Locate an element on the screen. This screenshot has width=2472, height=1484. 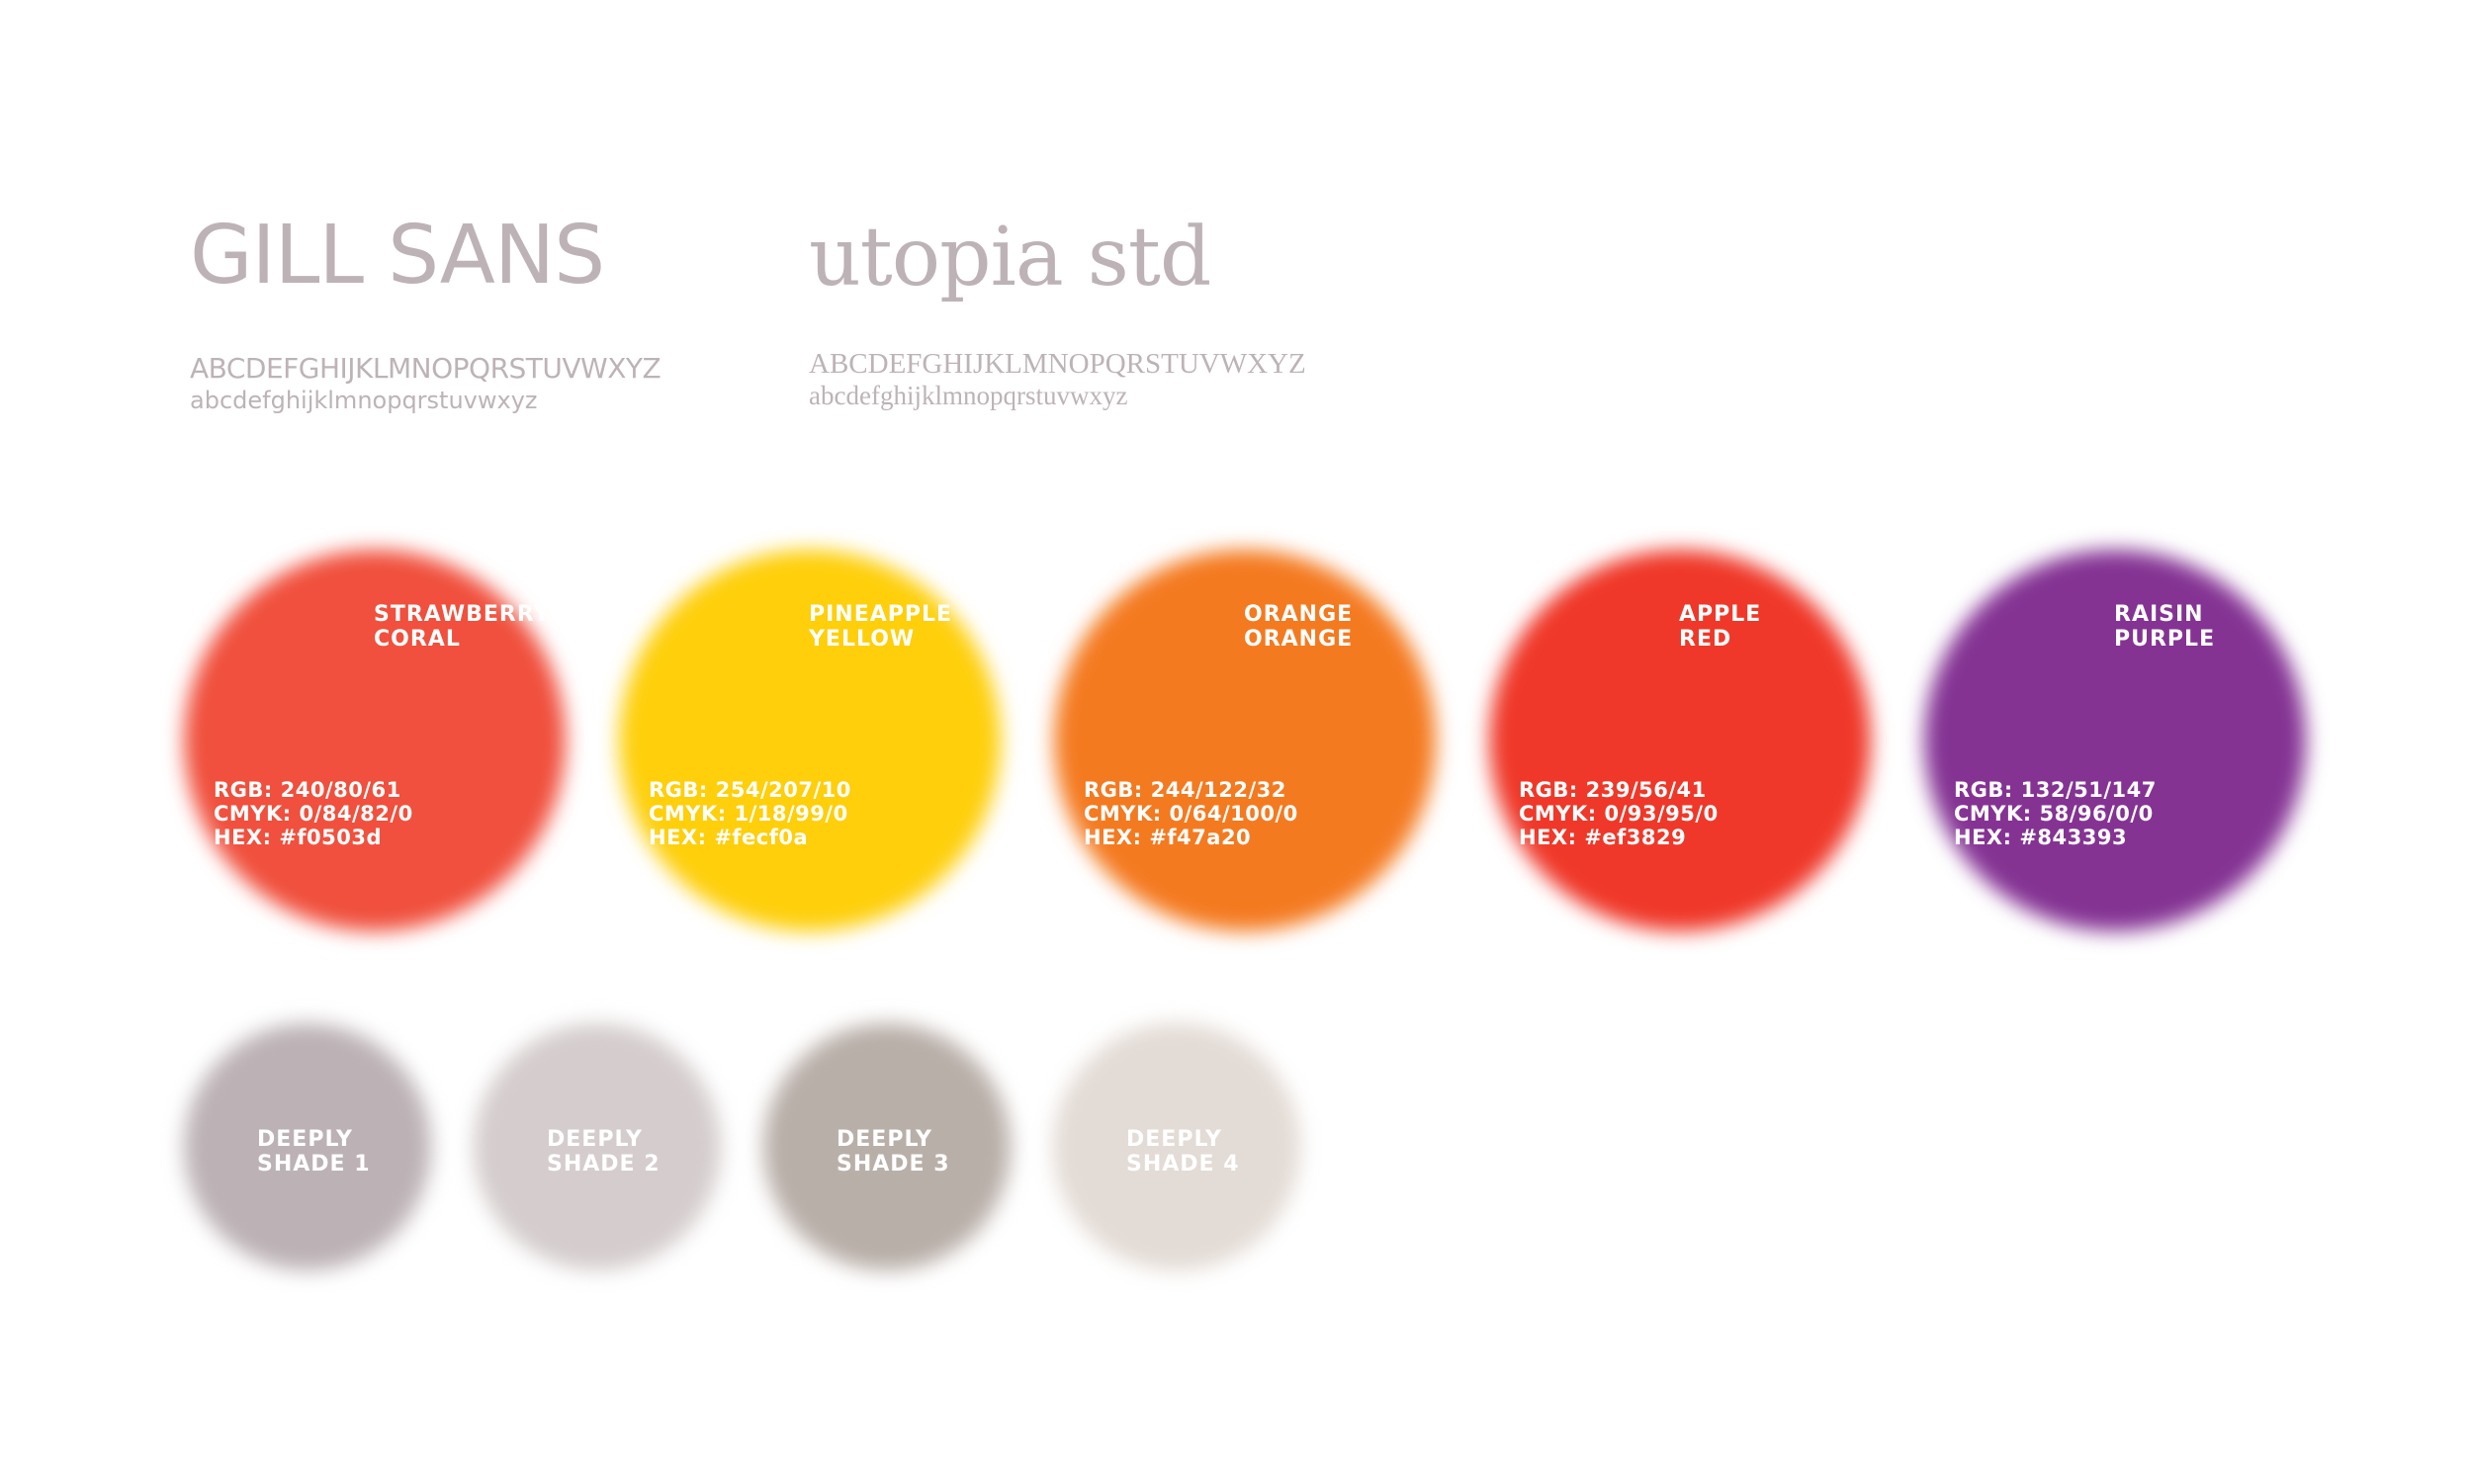
color-name-raisin-purple: RAISIN PURPLE is located at coordinates (2165, 627).